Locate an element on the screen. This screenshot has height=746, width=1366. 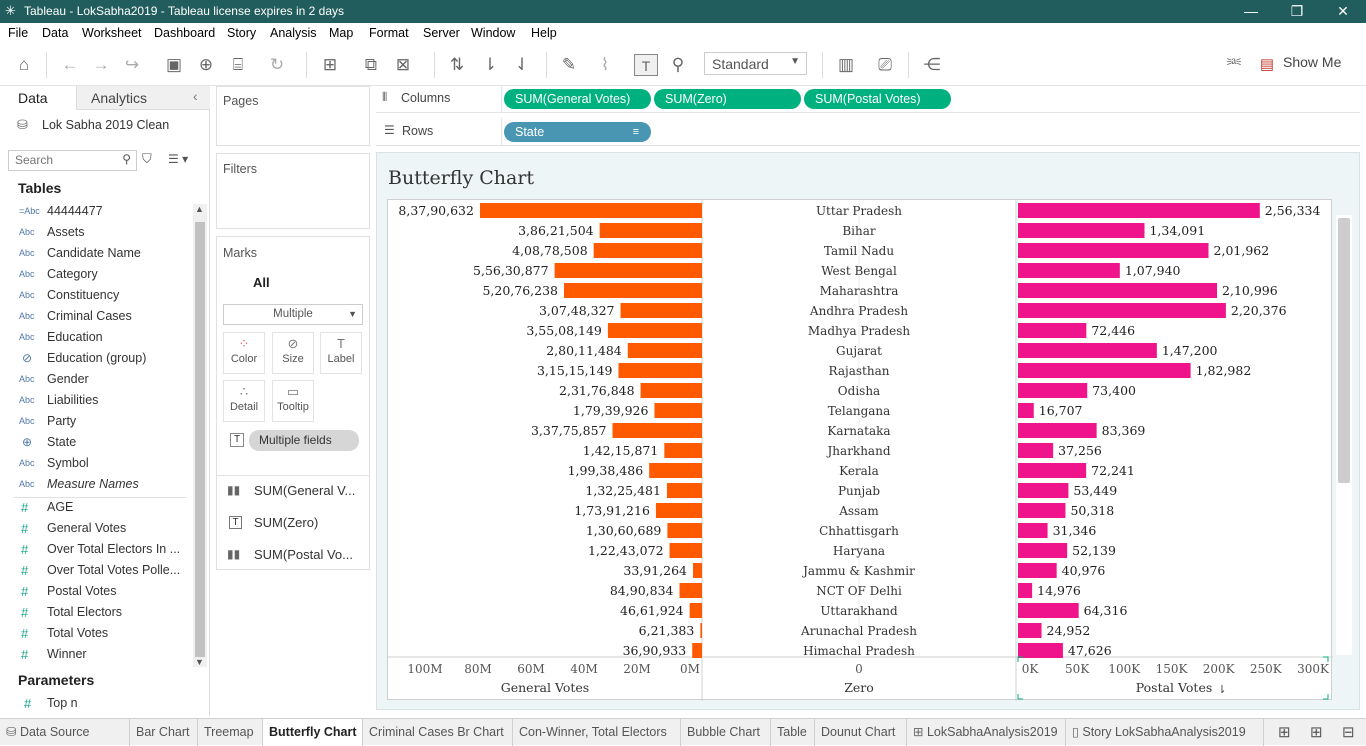
sort-descending-icon: ⇃ is located at coordinates (522, 65).